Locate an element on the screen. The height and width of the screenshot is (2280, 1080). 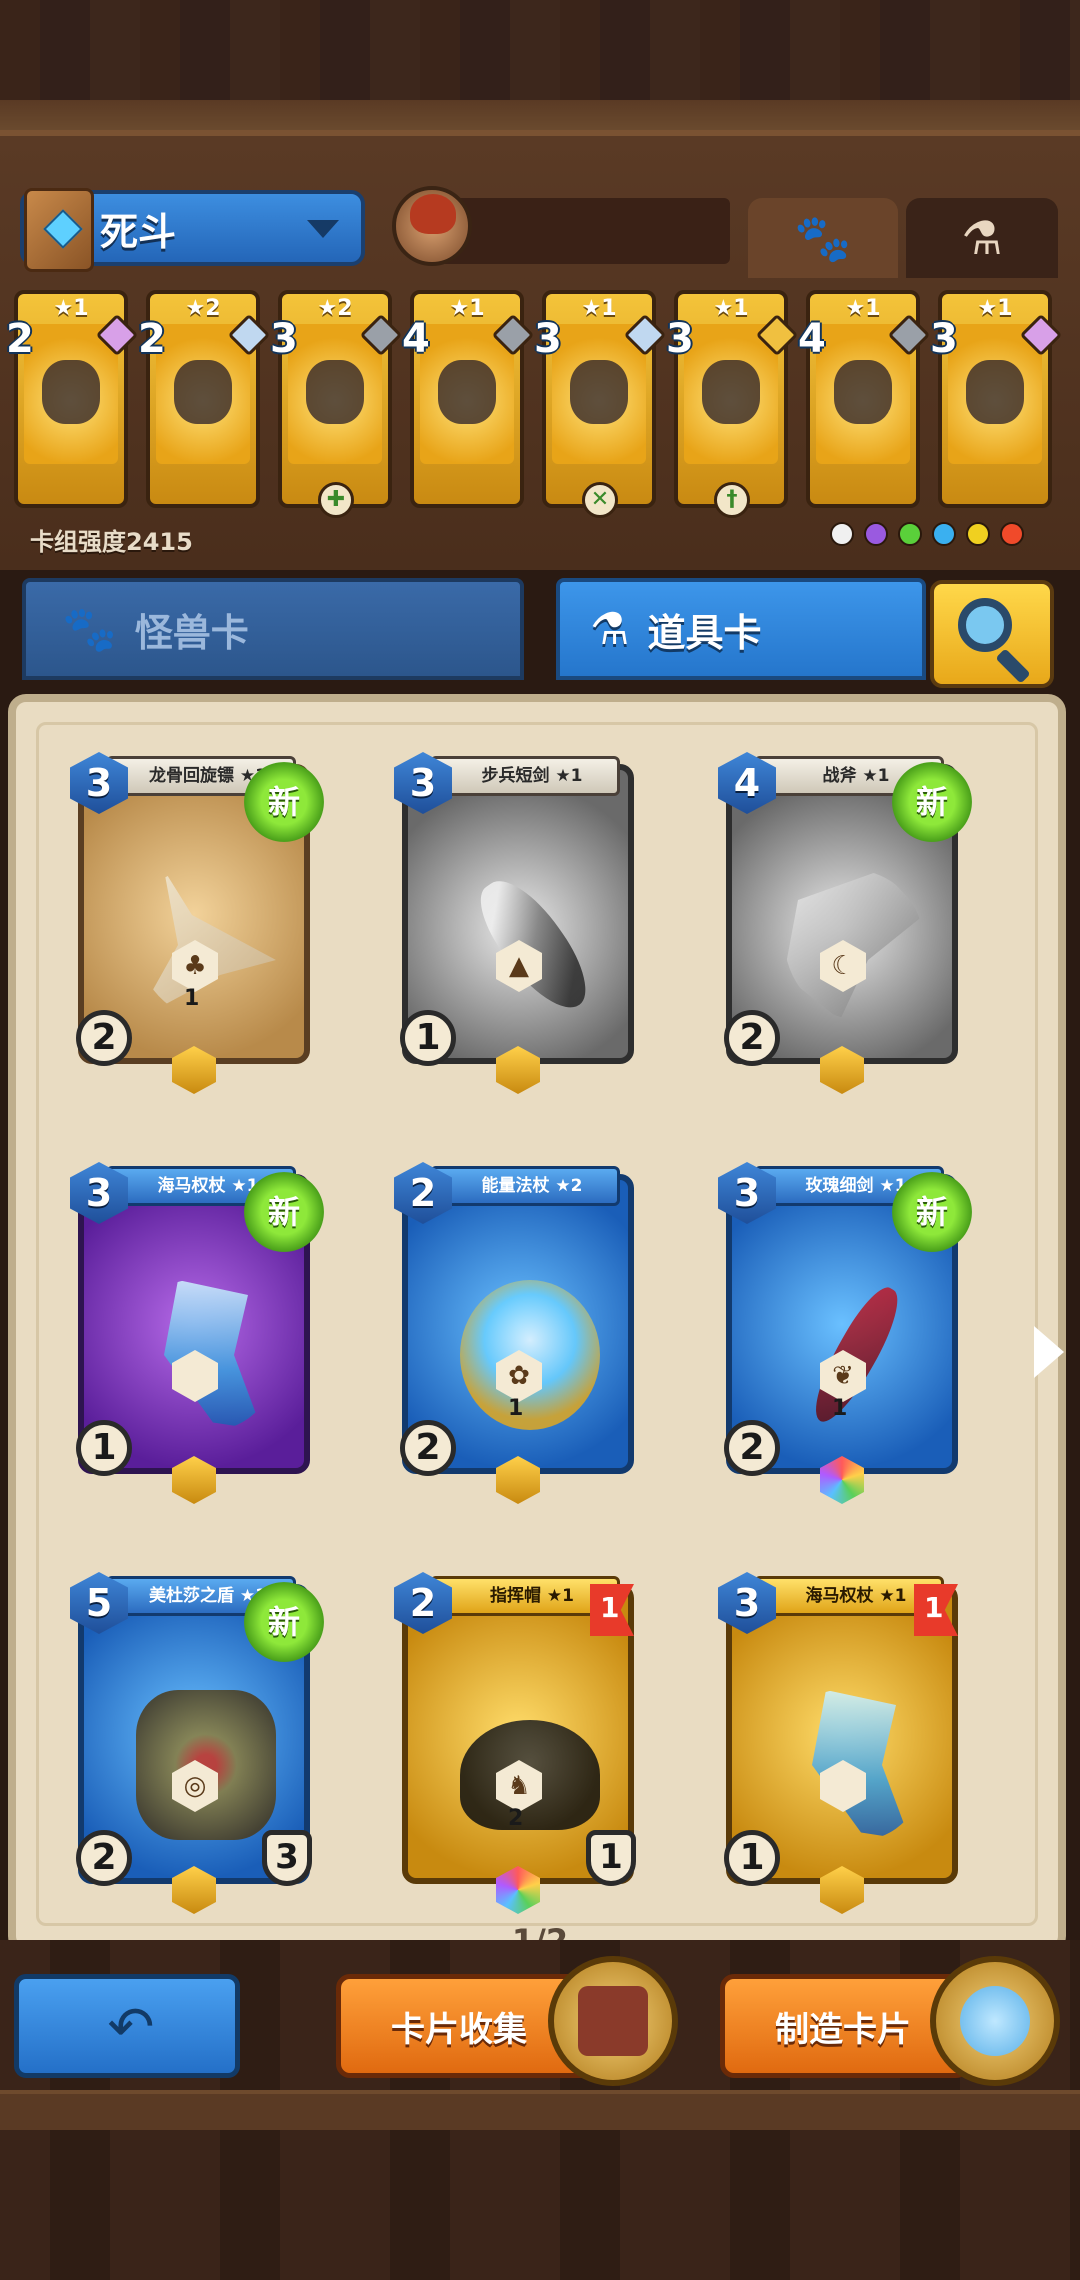
paw-jar-icon is located at coordinates (995, 2021).